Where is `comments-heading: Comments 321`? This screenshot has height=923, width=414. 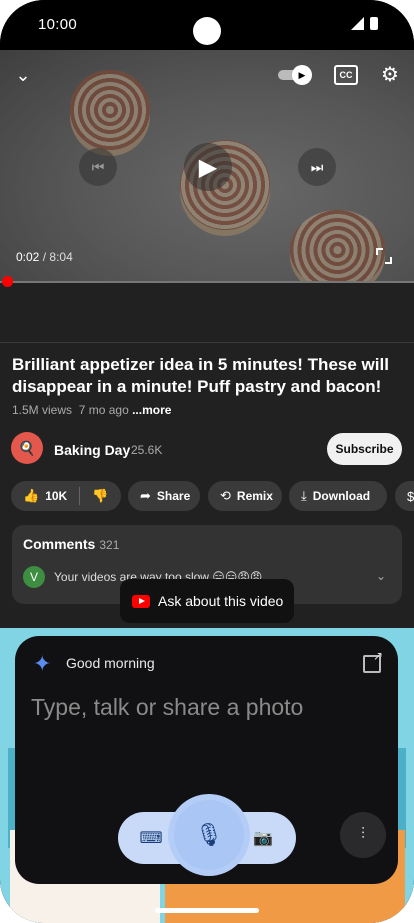
comments-heading: Comments 321 is located at coordinates (71, 544).